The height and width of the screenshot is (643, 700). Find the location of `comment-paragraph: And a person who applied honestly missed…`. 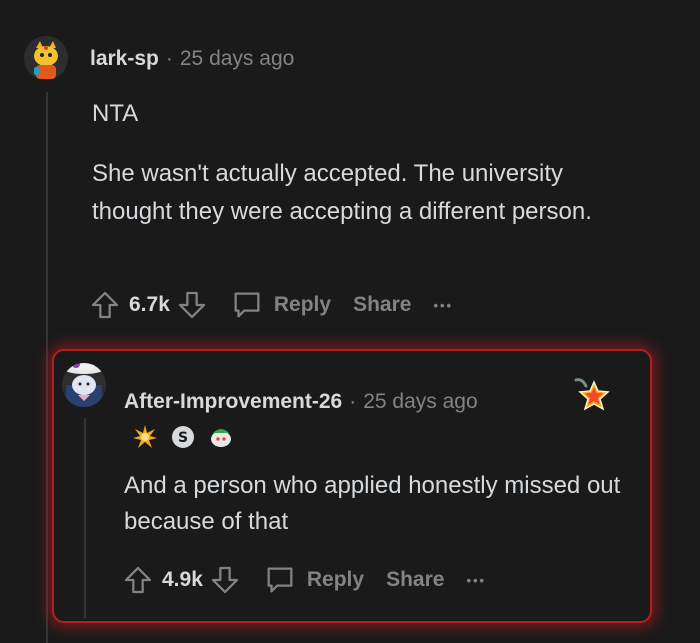

comment-paragraph: And a person who applied honestly missed… is located at coordinates (372, 503).